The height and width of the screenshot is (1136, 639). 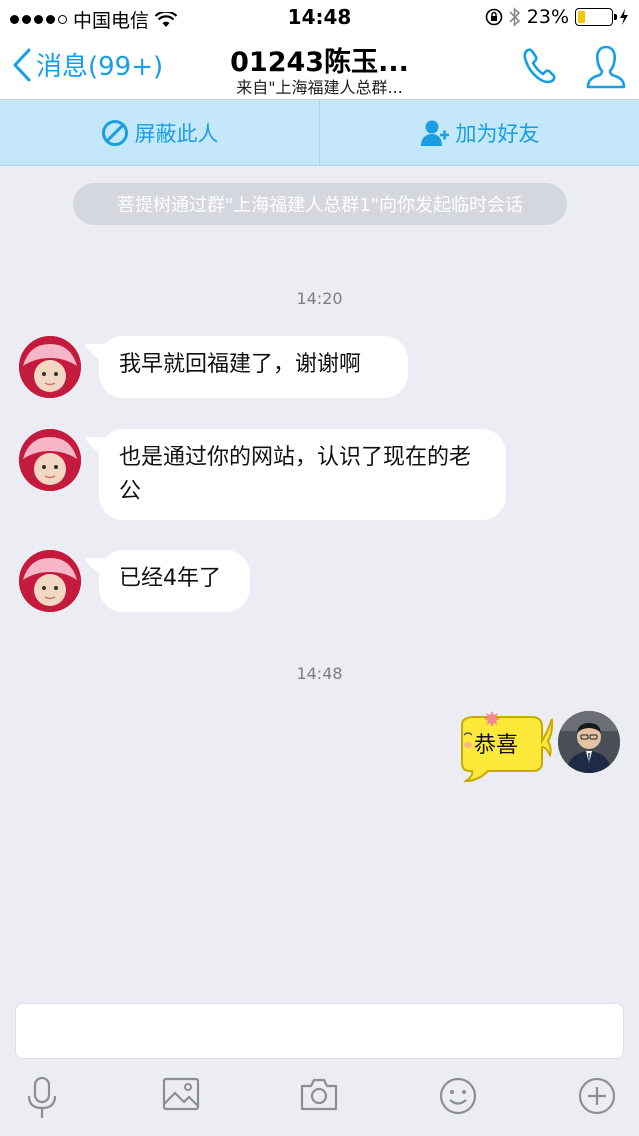 I want to click on status-bar: 中国电信 14:48 23%, so click(x=319, y=17).